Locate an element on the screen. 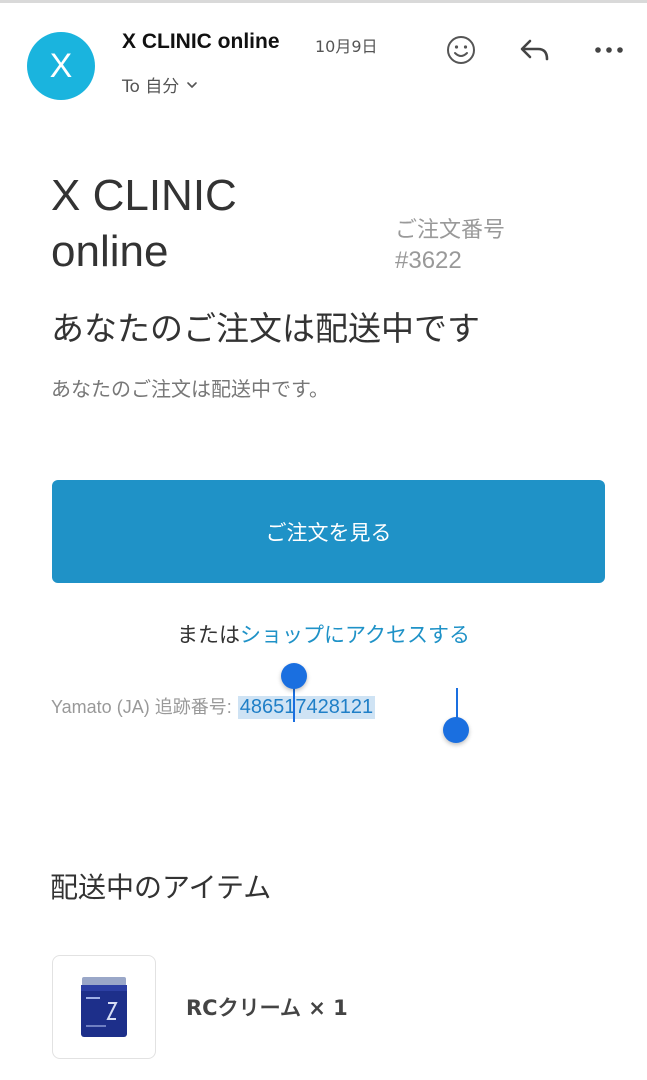 This screenshot has width=647, height=1080. shop-link-line: またはショップにアクセスする is located at coordinates (323, 634).